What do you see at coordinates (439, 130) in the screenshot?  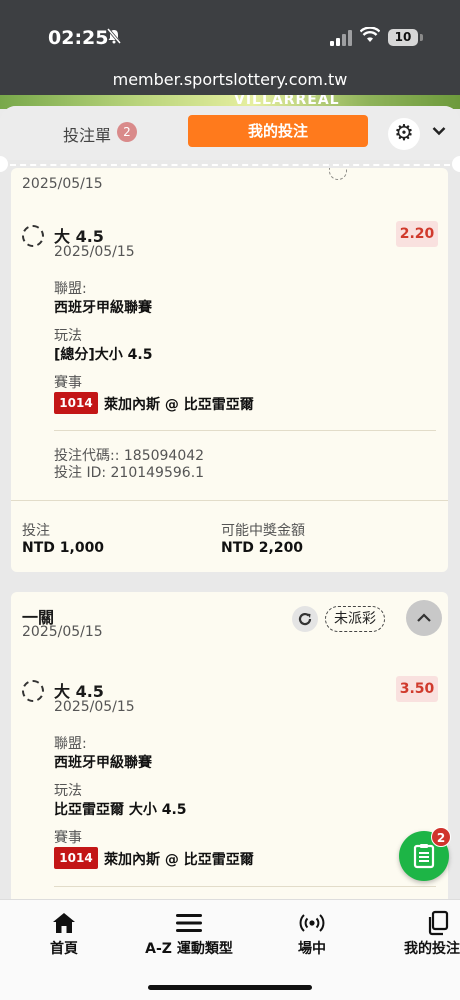 I see `chevron-down-icon` at bounding box center [439, 130].